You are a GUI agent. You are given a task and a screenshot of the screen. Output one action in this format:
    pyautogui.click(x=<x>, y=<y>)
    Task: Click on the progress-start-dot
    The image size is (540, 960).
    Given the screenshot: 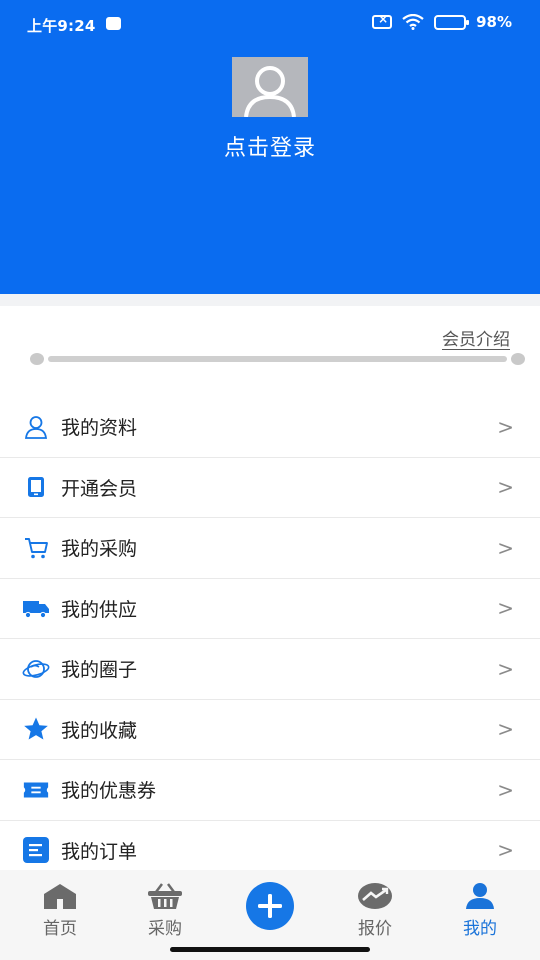 What is the action you would take?
    pyautogui.click(x=37, y=359)
    